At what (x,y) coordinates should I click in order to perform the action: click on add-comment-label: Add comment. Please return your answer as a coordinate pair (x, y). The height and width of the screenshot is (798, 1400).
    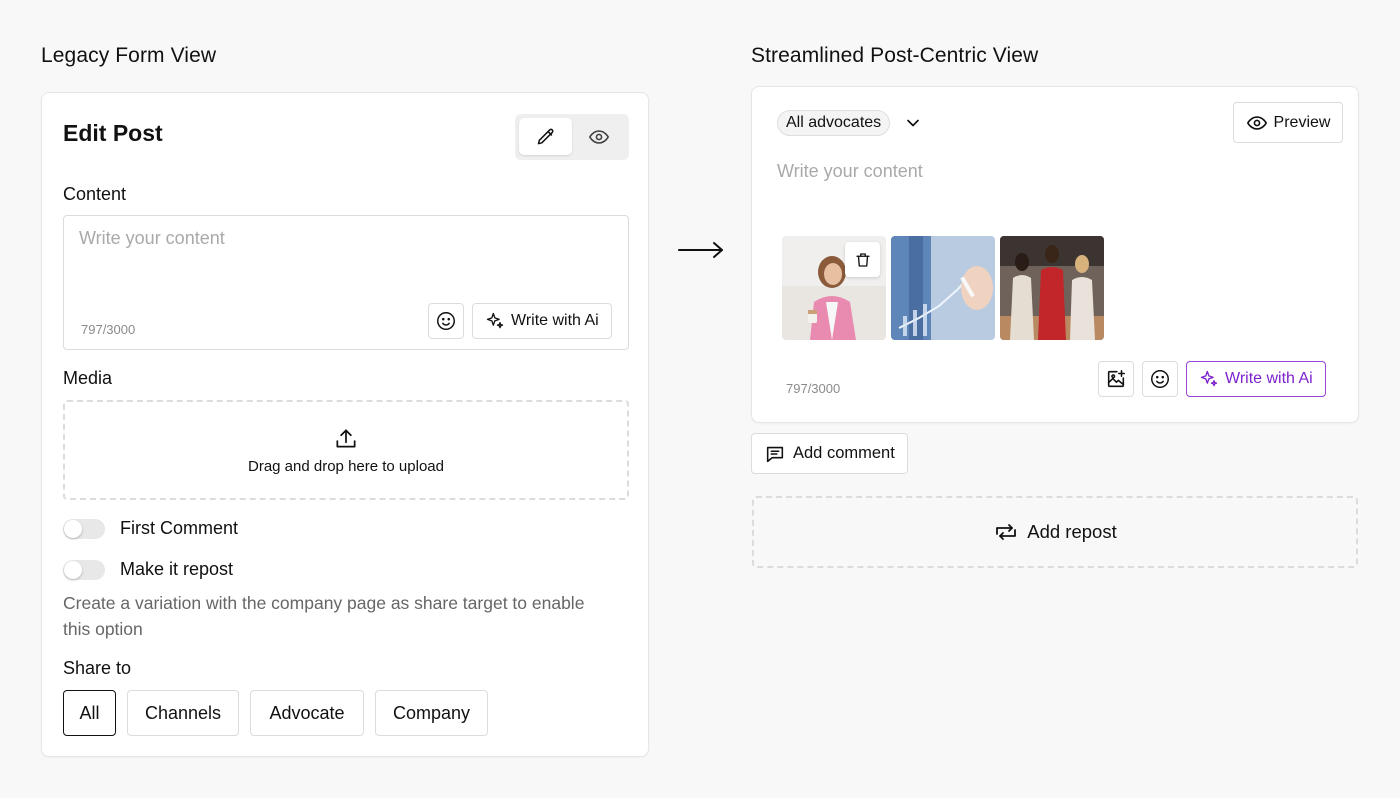
    Looking at the image, I should click on (844, 453).